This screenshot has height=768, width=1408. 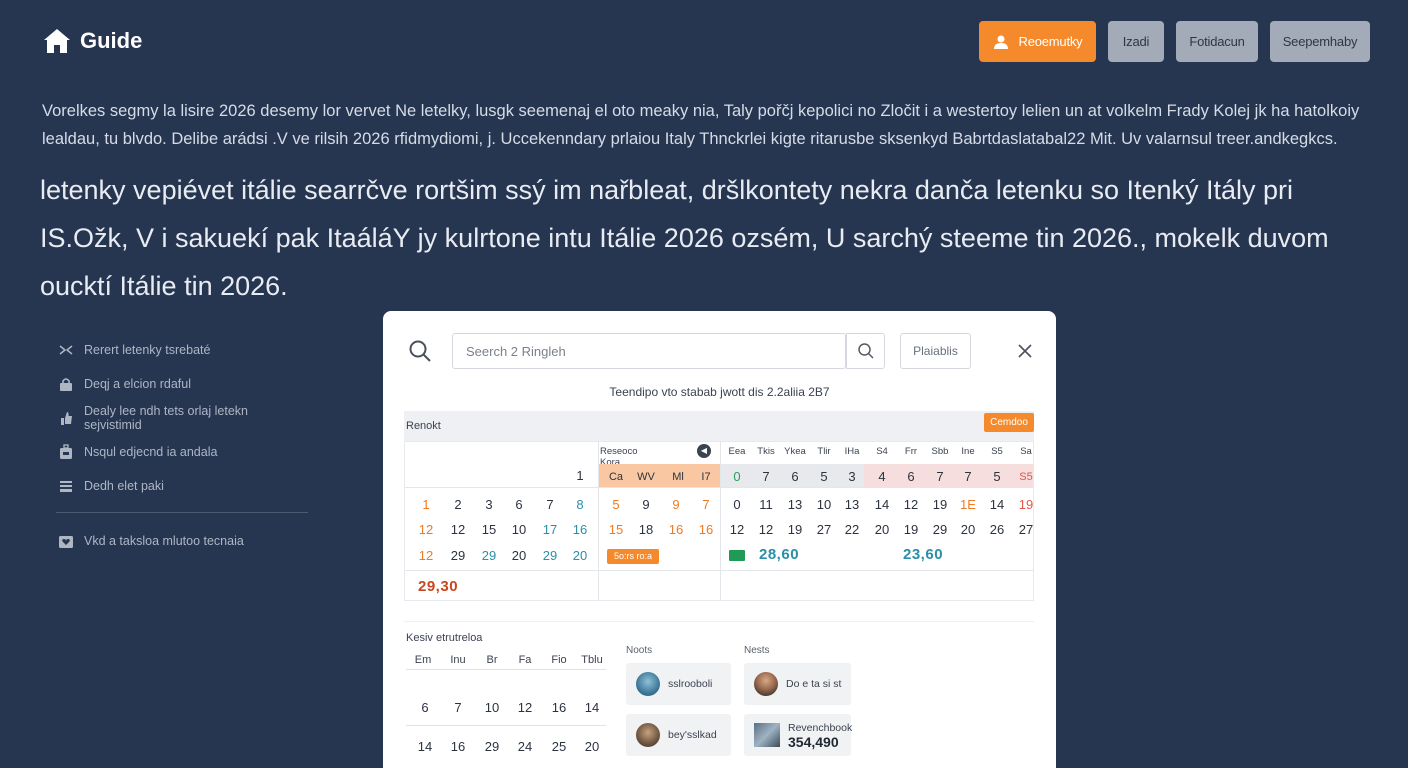 What do you see at coordinates (525, 746) in the screenshot?
I see `mini-calendar-day: 24` at bounding box center [525, 746].